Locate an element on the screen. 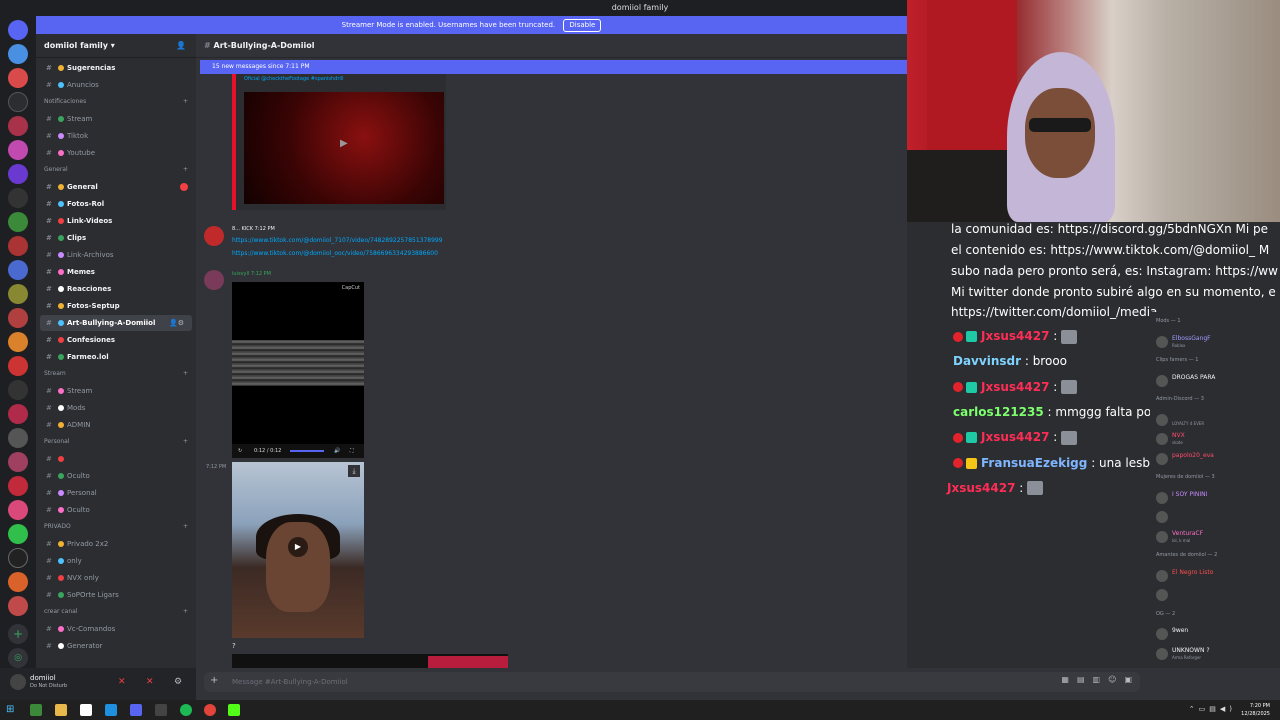 The width and height of the screenshot is (1280, 720). spotify-icon is located at coordinates (186, 710).